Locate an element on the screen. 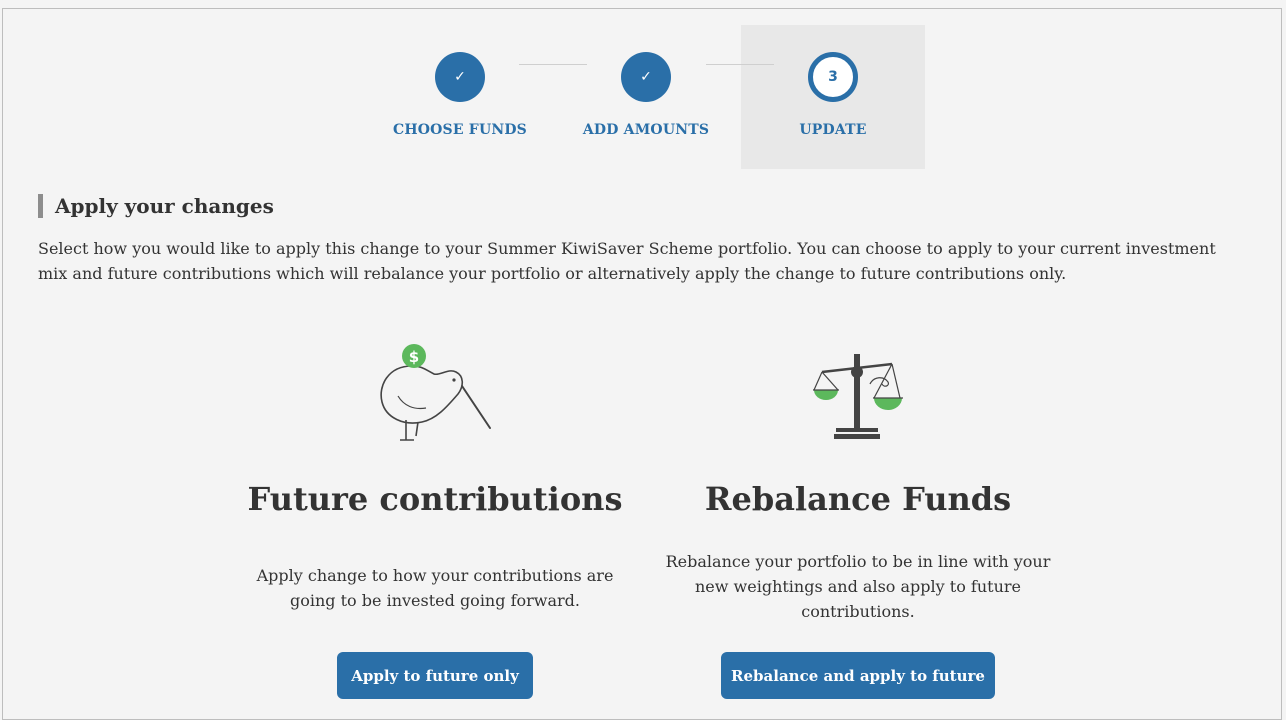 The width and height of the screenshot is (1286, 720). option-title: Rebalance Funds is located at coordinates (858, 499).